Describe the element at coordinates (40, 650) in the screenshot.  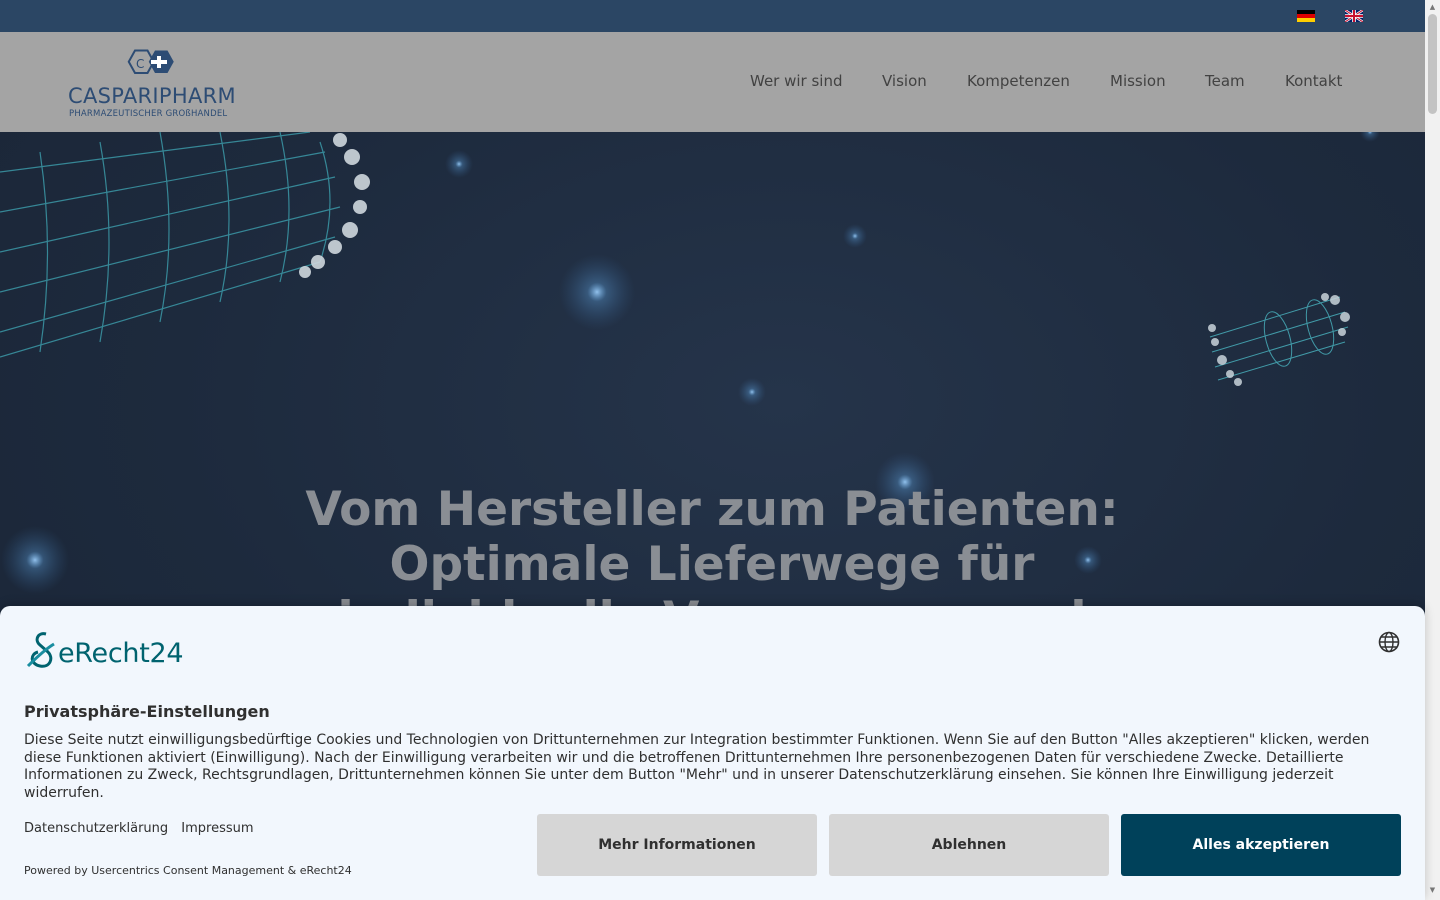
I see `erecht24-ampersand-icon` at that location.